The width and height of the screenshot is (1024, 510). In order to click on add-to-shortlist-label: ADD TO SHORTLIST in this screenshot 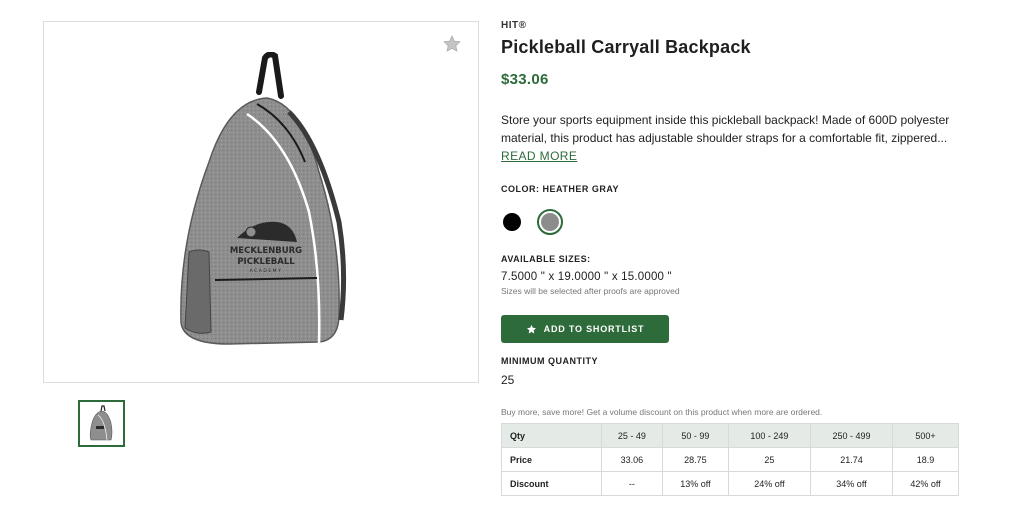, I will do `click(594, 329)`.